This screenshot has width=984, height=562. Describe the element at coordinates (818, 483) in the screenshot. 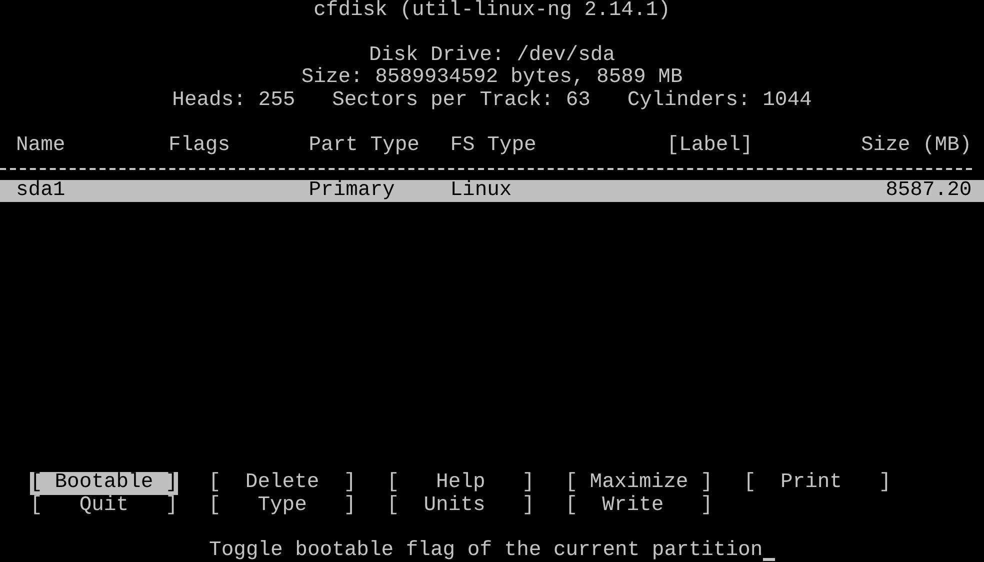

I see `menu-button: [ Print ]` at that location.